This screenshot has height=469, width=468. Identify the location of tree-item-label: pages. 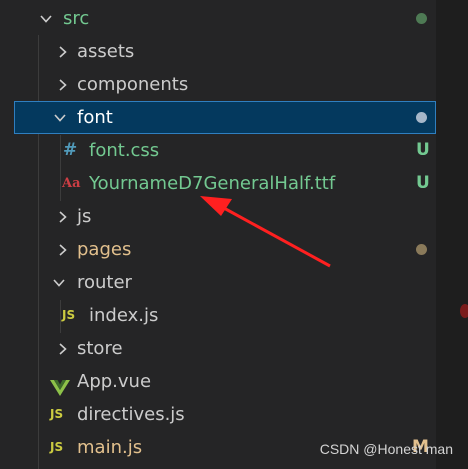
(104, 249).